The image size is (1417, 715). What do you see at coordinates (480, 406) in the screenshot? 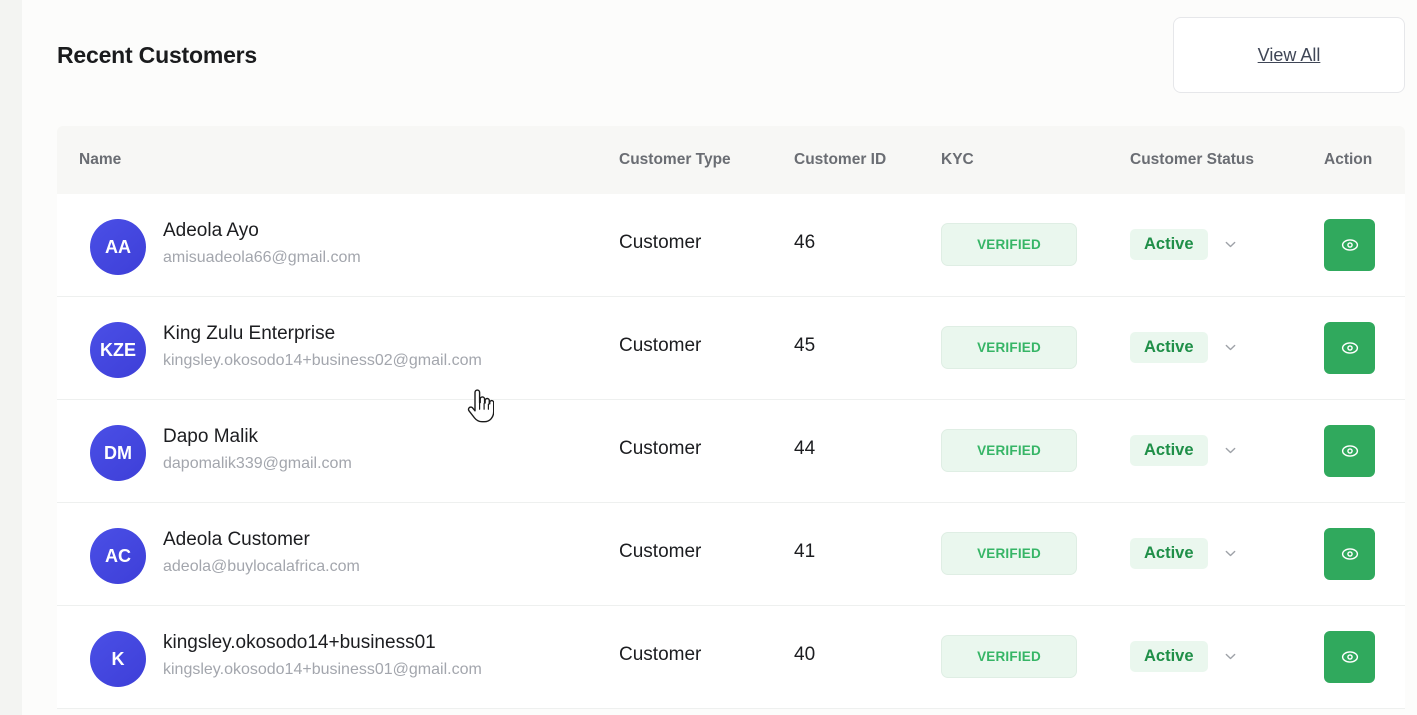
I see `hand-pointer-icon` at bounding box center [480, 406].